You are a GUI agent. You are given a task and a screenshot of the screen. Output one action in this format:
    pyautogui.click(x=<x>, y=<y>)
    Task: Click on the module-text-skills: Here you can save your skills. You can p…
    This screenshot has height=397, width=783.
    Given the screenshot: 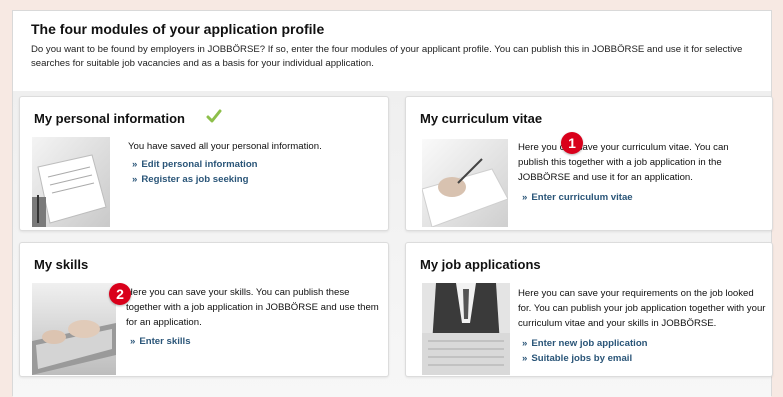 What is the action you would take?
    pyautogui.click(x=252, y=307)
    